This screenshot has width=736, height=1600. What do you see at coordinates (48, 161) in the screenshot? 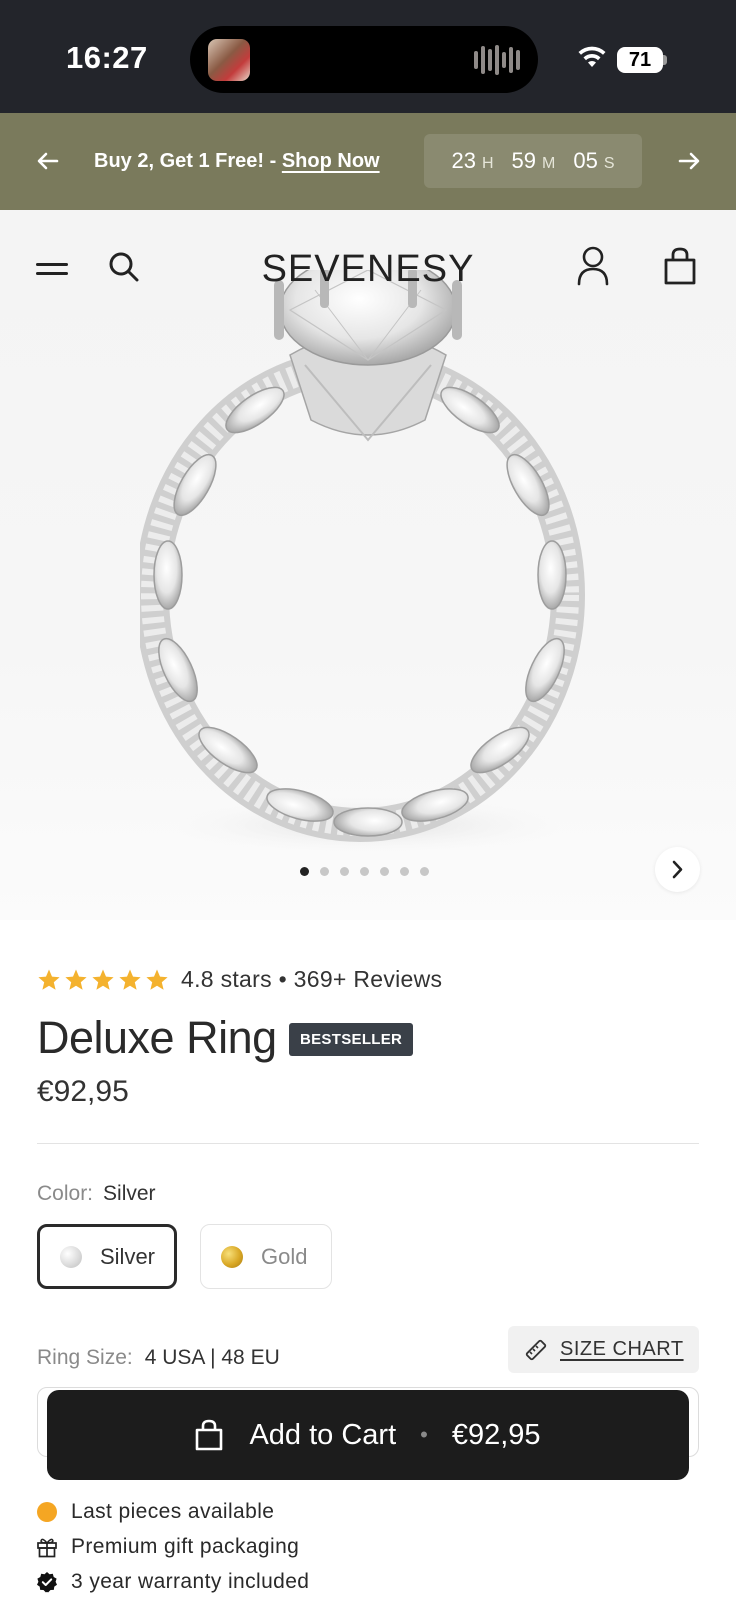
I see `arrow-left-icon` at bounding box center [48, 161].